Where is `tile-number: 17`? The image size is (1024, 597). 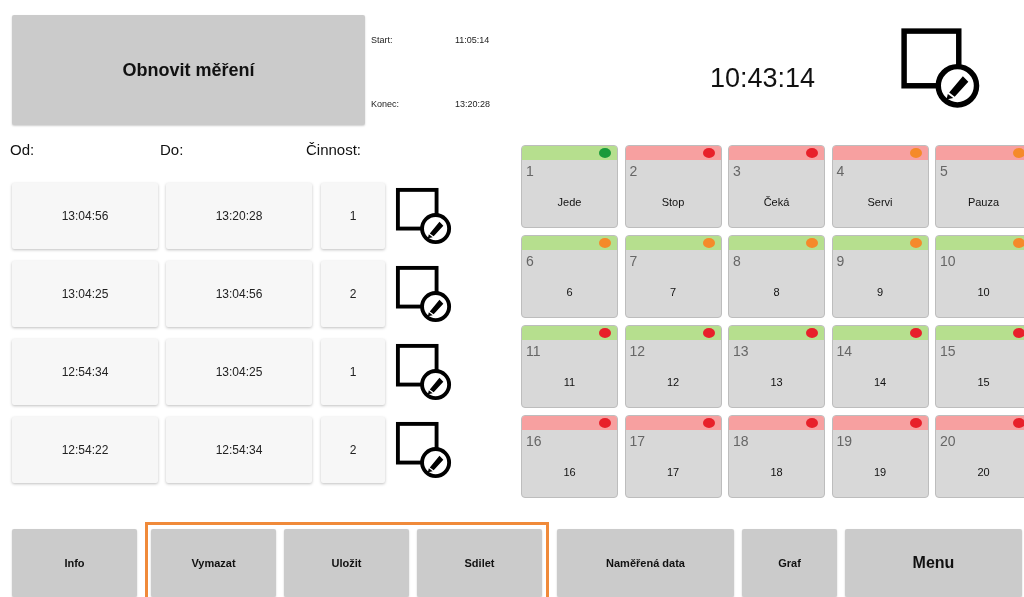 tile-number: 17 is located at coordinates (637, 441).